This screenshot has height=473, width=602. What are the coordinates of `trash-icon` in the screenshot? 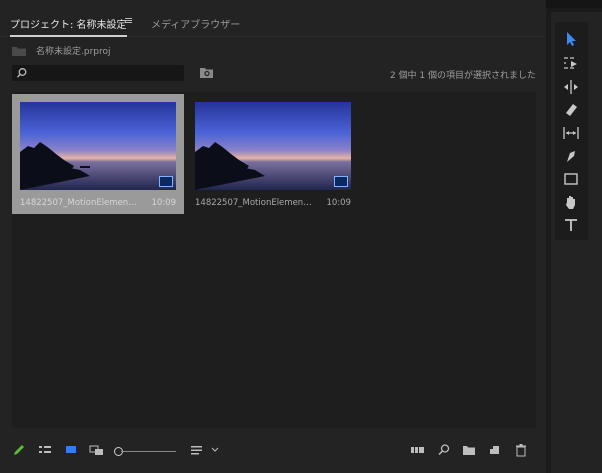 It's located at (521, 450).